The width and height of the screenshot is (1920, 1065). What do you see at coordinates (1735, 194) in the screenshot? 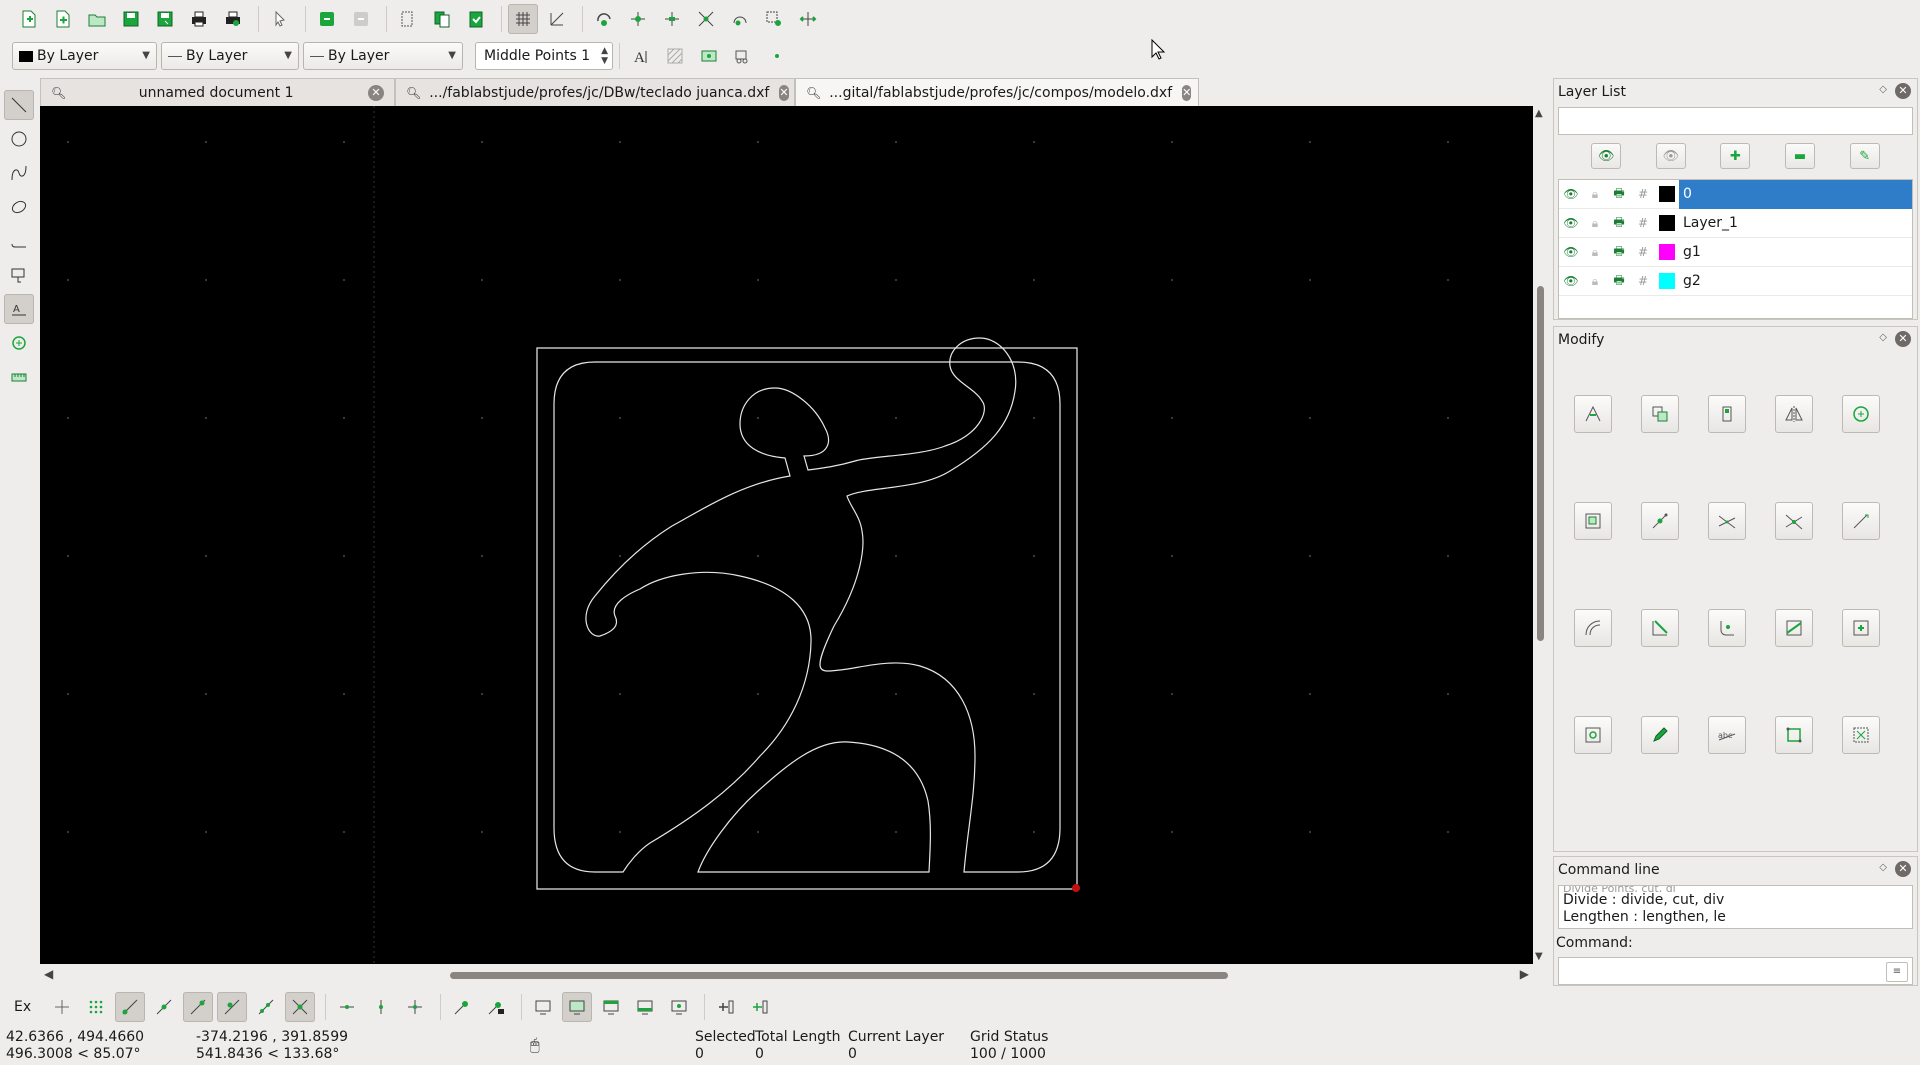
I see `layer-row: 👁︎ 🔒︎ 🖶︎ #0` at bounding box center [1735, 194].